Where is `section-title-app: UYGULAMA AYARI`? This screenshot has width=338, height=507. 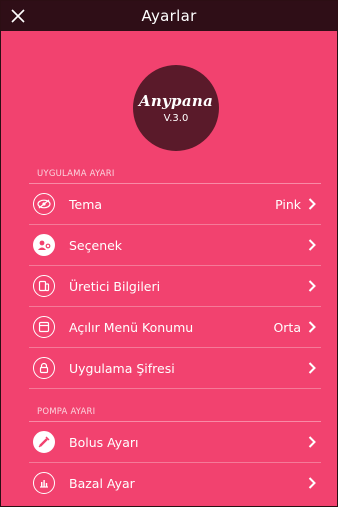
section-title-app: UYGULAMA AYARI is located at coordinates (76, 174).